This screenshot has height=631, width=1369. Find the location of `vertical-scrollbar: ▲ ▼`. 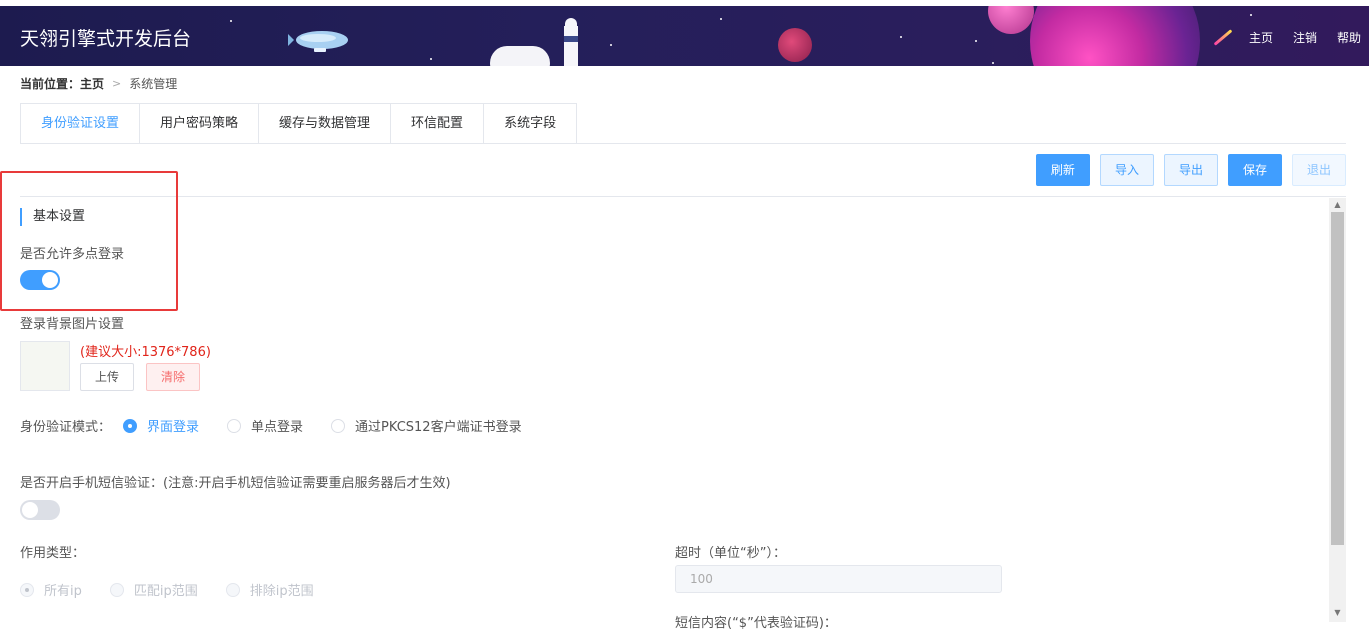

vertical-scrollbar: ▲ ▼ is located at coordinates (1337, 410).